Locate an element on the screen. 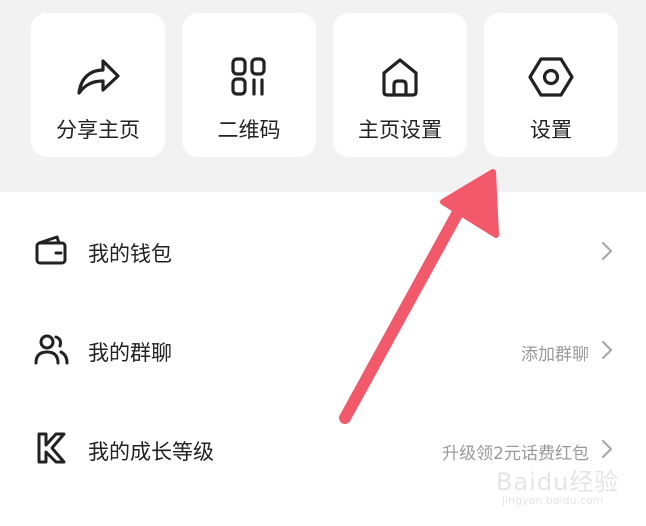  watermark-url: jingyan.baidu.com is located at coordinates (553, 500).